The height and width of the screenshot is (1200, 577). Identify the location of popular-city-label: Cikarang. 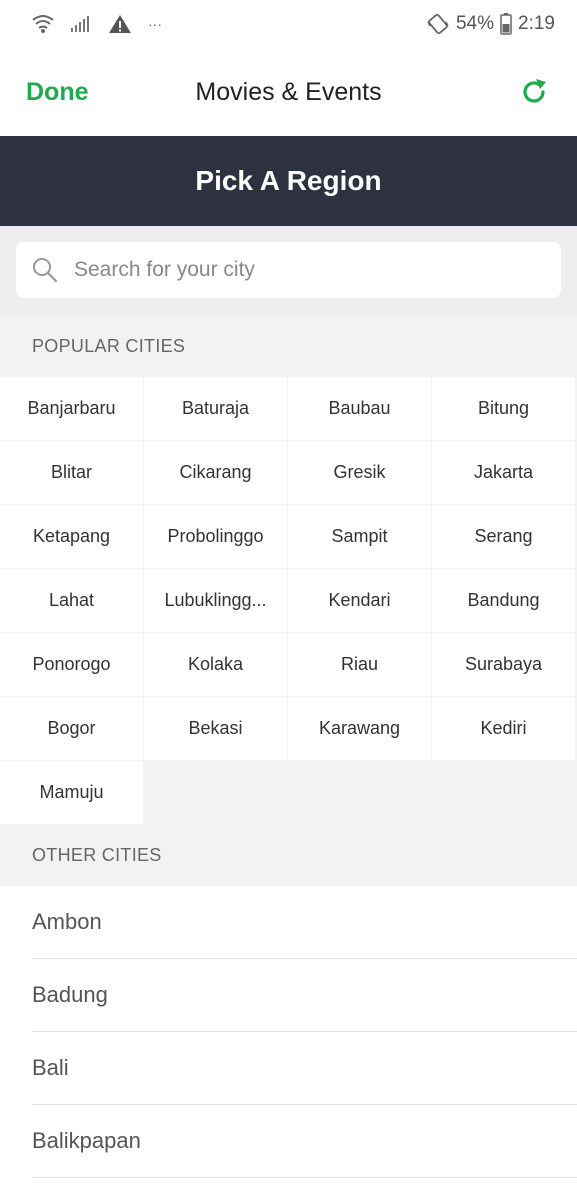
(215, 472).